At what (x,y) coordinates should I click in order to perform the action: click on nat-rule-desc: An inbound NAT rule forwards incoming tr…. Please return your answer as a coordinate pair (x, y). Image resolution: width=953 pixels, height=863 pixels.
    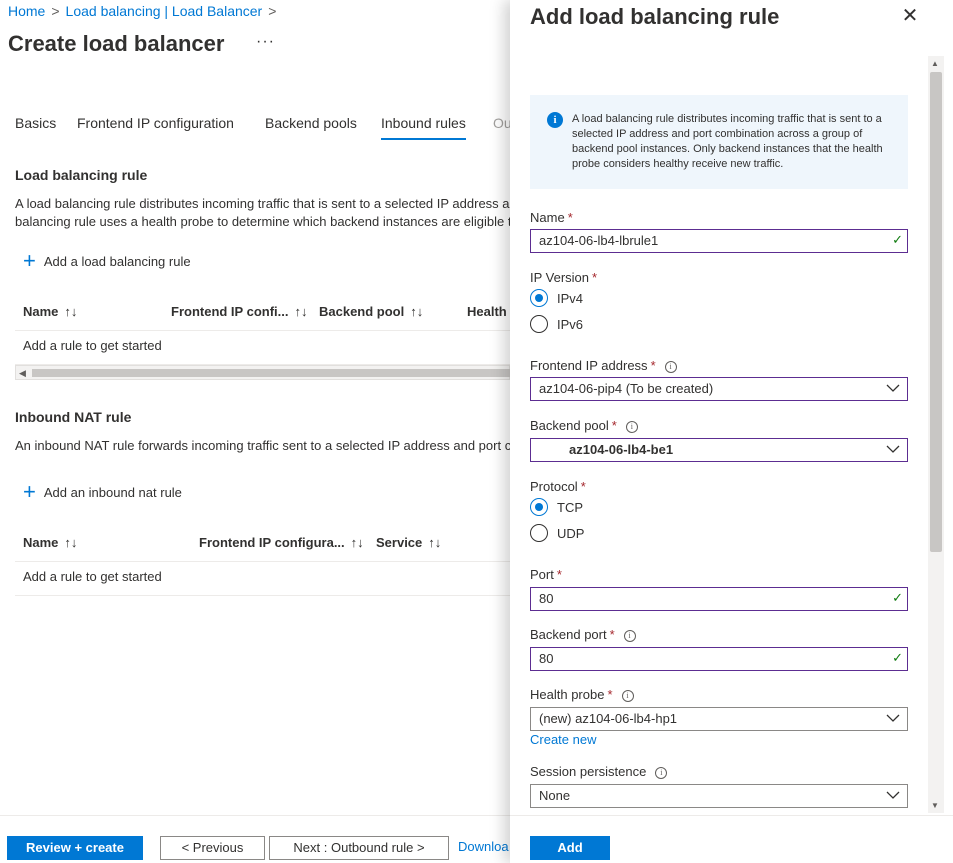
    Looking at the image, I should click on (263, 445).